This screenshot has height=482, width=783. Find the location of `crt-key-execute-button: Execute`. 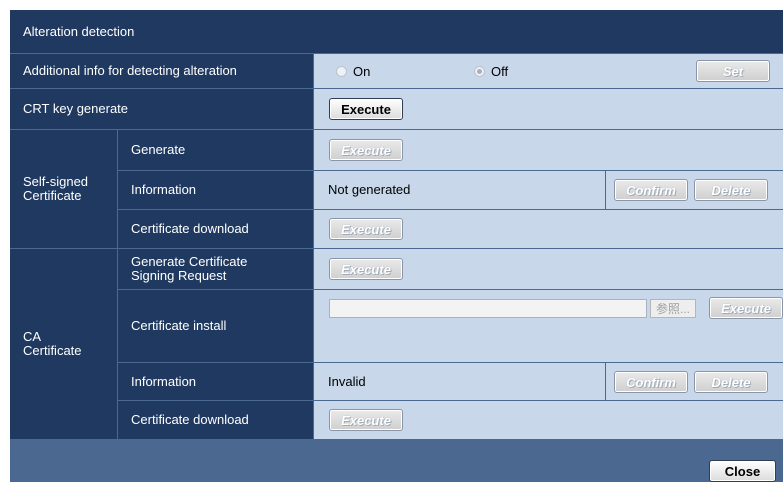

crt-key-execute-button: Execute is located at coordinates (366, 109).